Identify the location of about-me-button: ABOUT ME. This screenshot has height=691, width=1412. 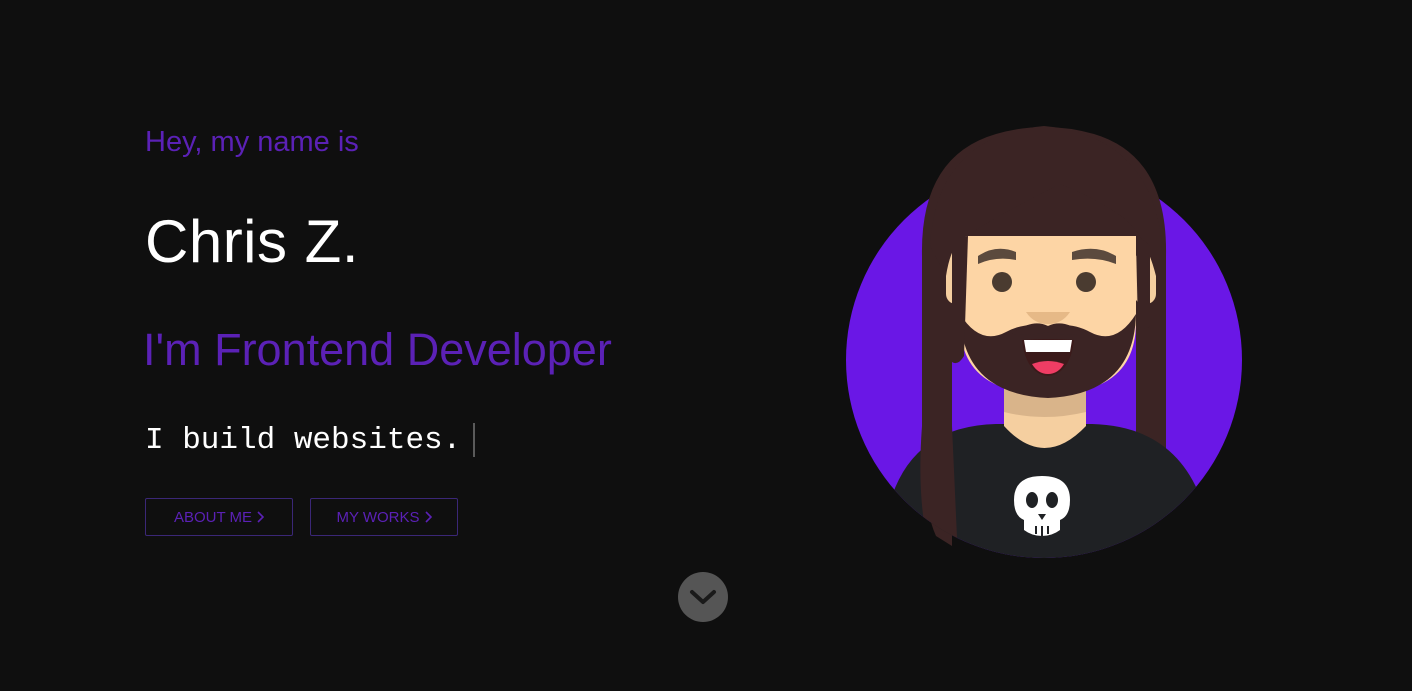
(219, 517).